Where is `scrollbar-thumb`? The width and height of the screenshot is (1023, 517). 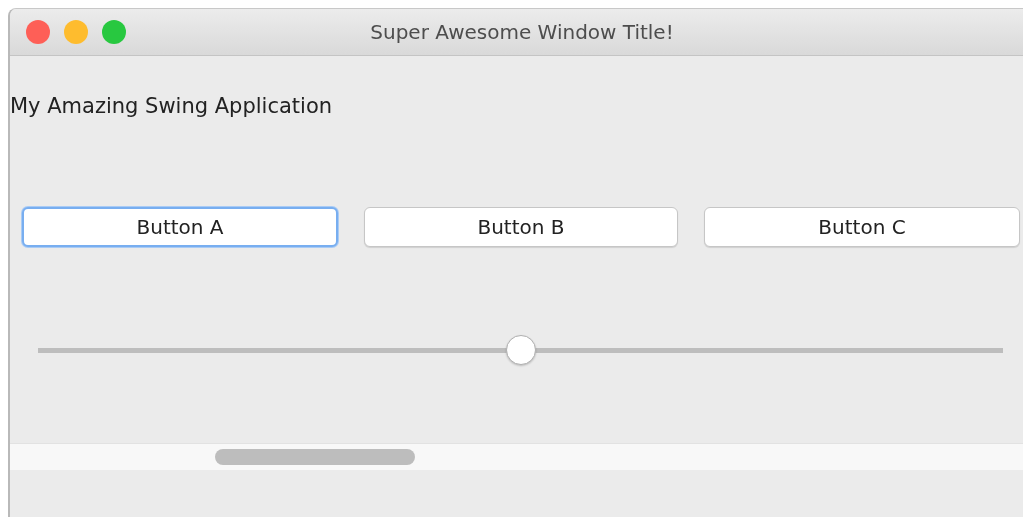 scrollbar-thumb is located at coordinates (315, 457).